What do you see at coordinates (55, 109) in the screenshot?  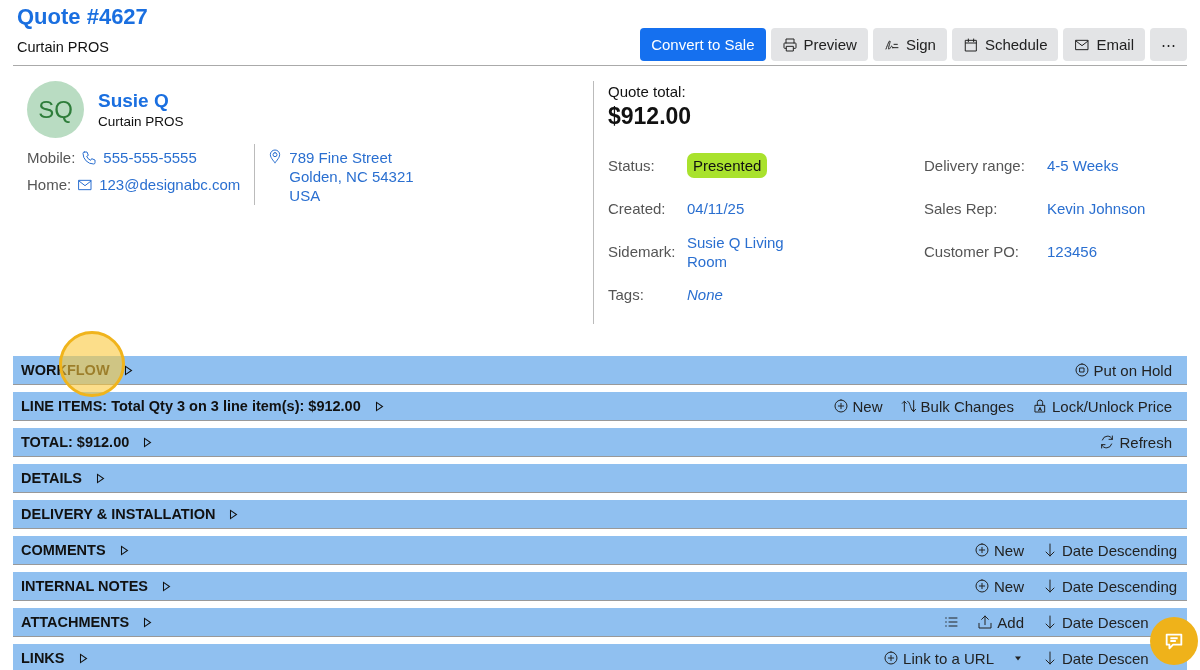 I see `avatar-initials: SQ` at bounding box center [55, 109].